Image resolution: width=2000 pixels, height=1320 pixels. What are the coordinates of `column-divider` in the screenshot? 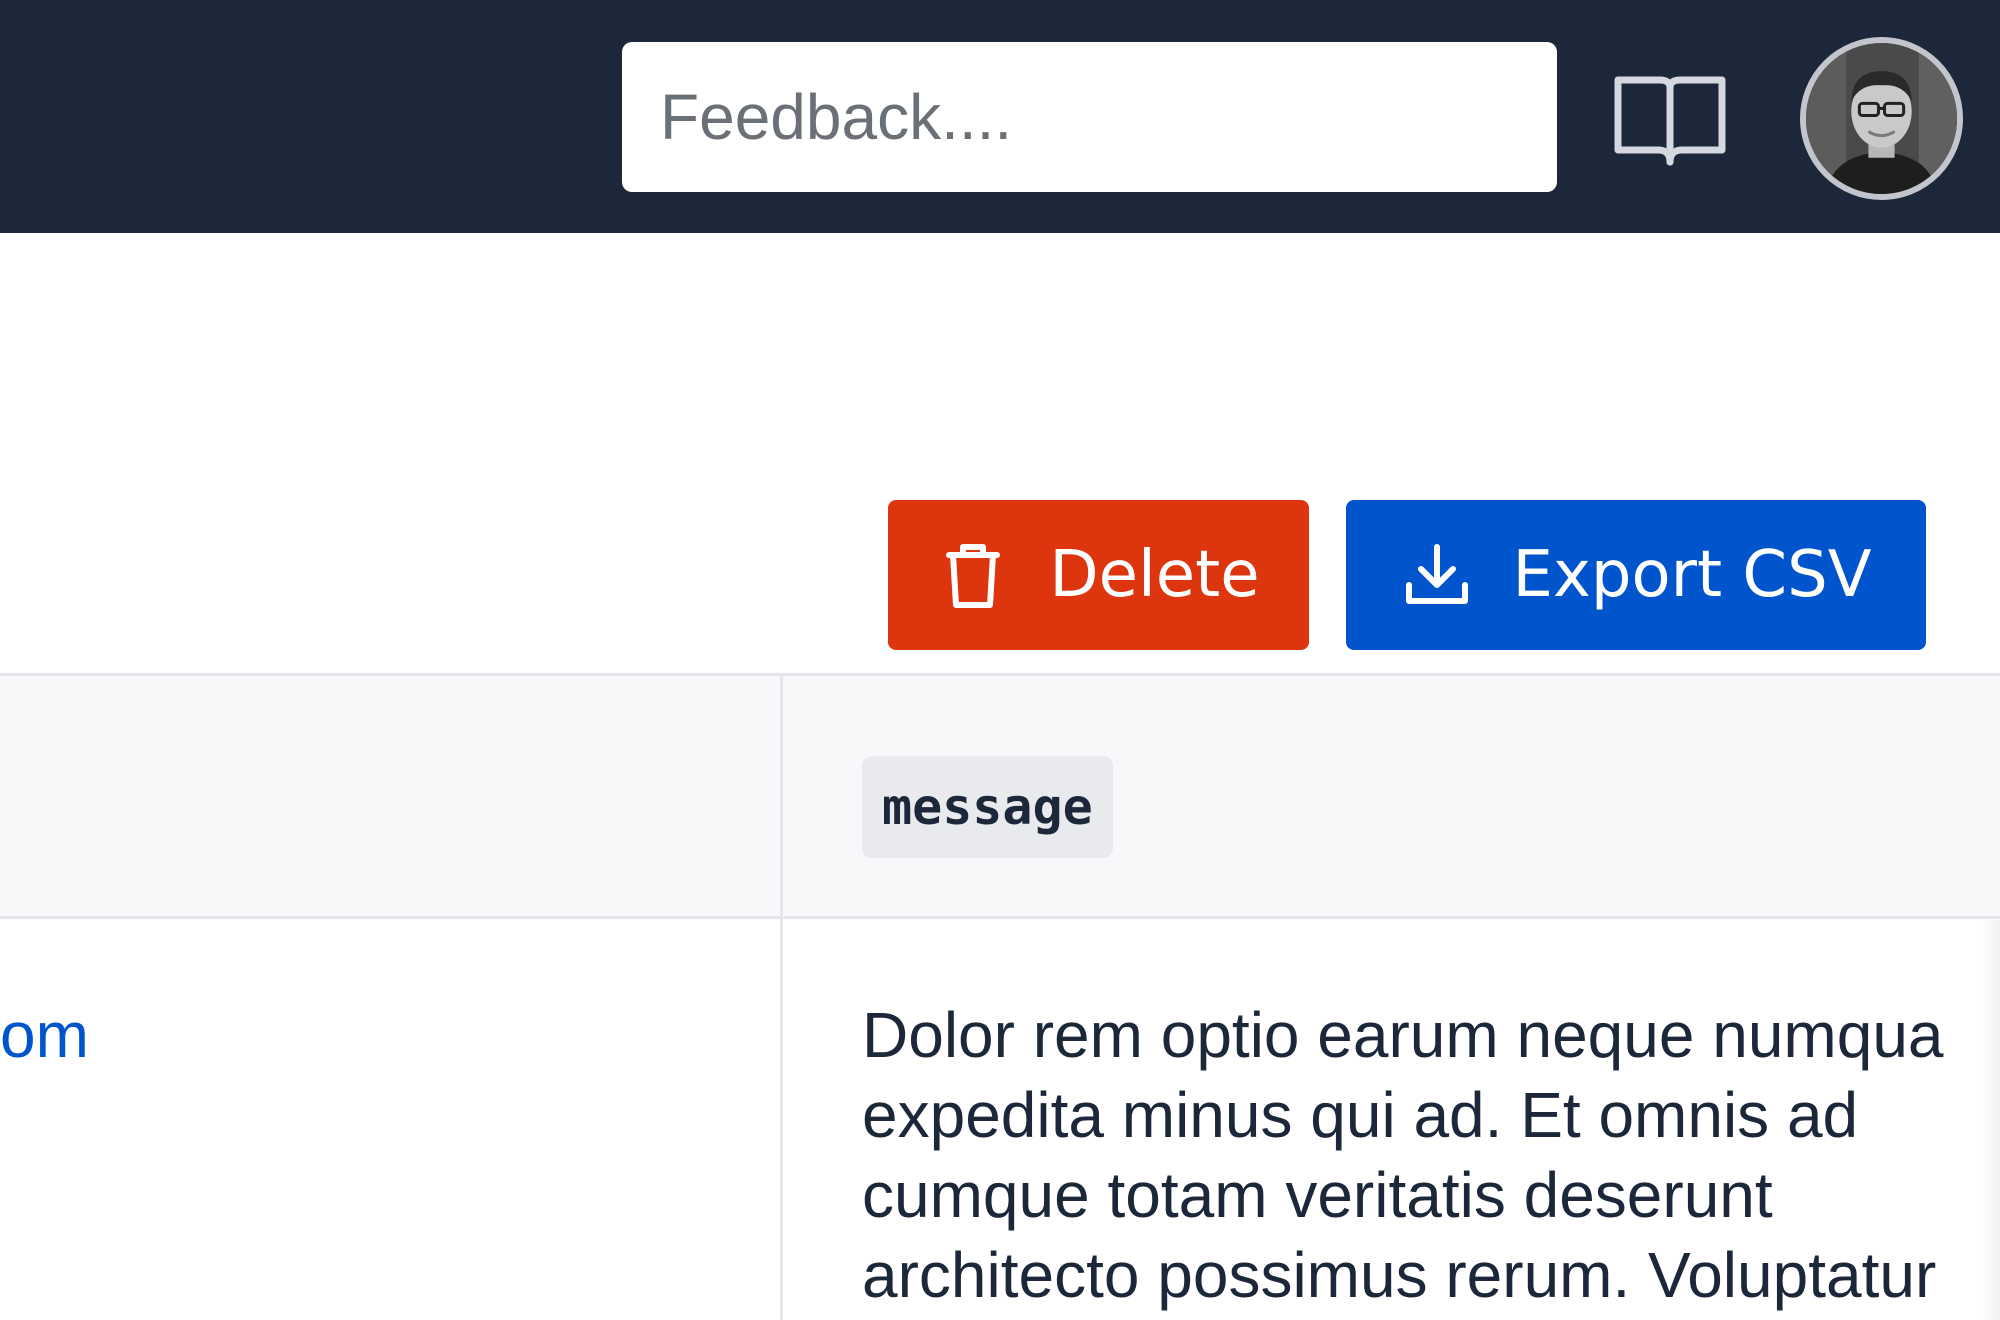 It's located at (781, 996).